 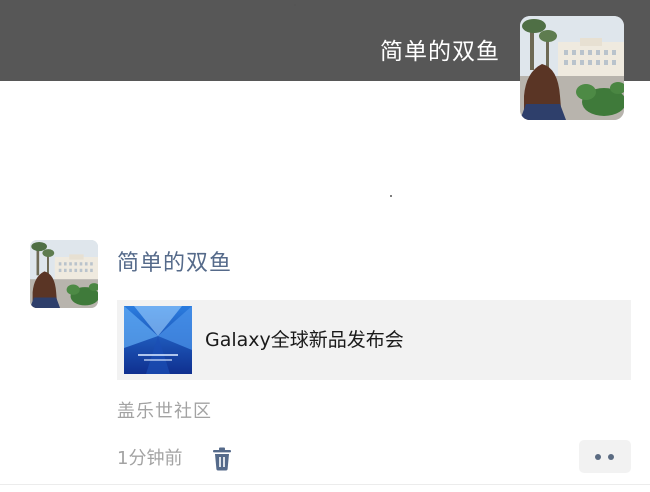 I want to click on post-author-avatar, so click(x=64, y=274).